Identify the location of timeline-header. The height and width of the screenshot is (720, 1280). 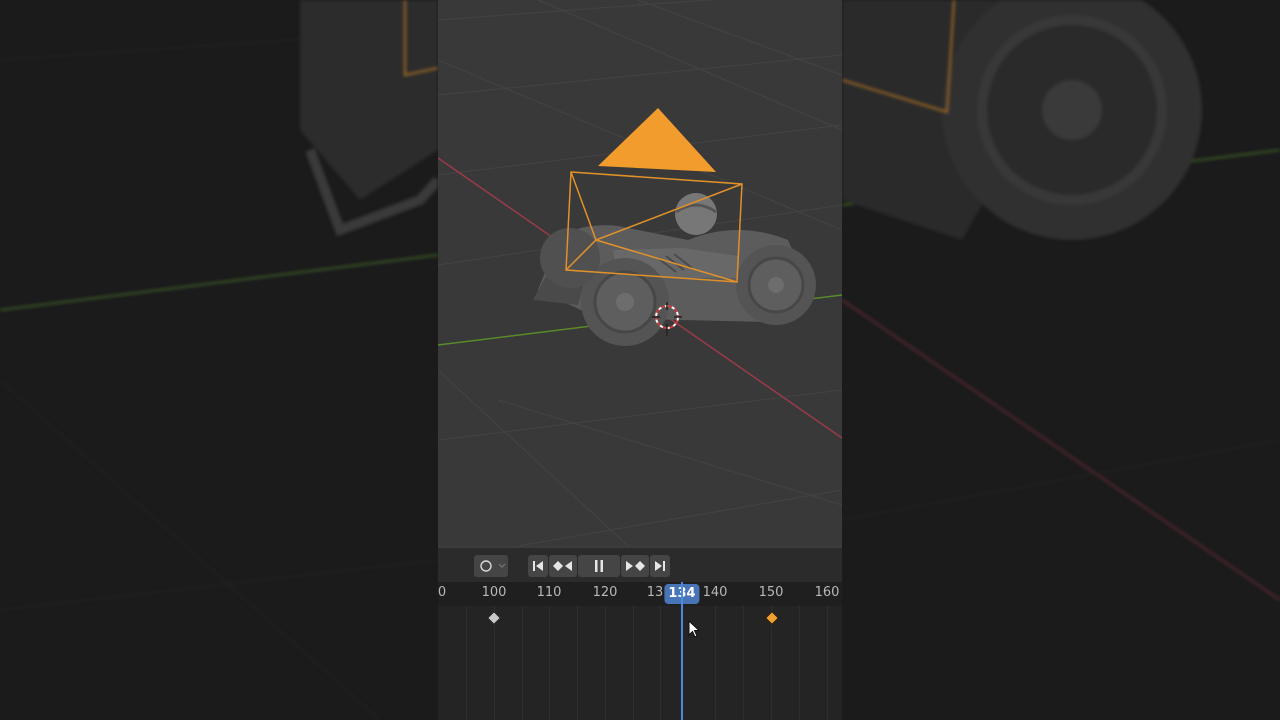
(640, 565).